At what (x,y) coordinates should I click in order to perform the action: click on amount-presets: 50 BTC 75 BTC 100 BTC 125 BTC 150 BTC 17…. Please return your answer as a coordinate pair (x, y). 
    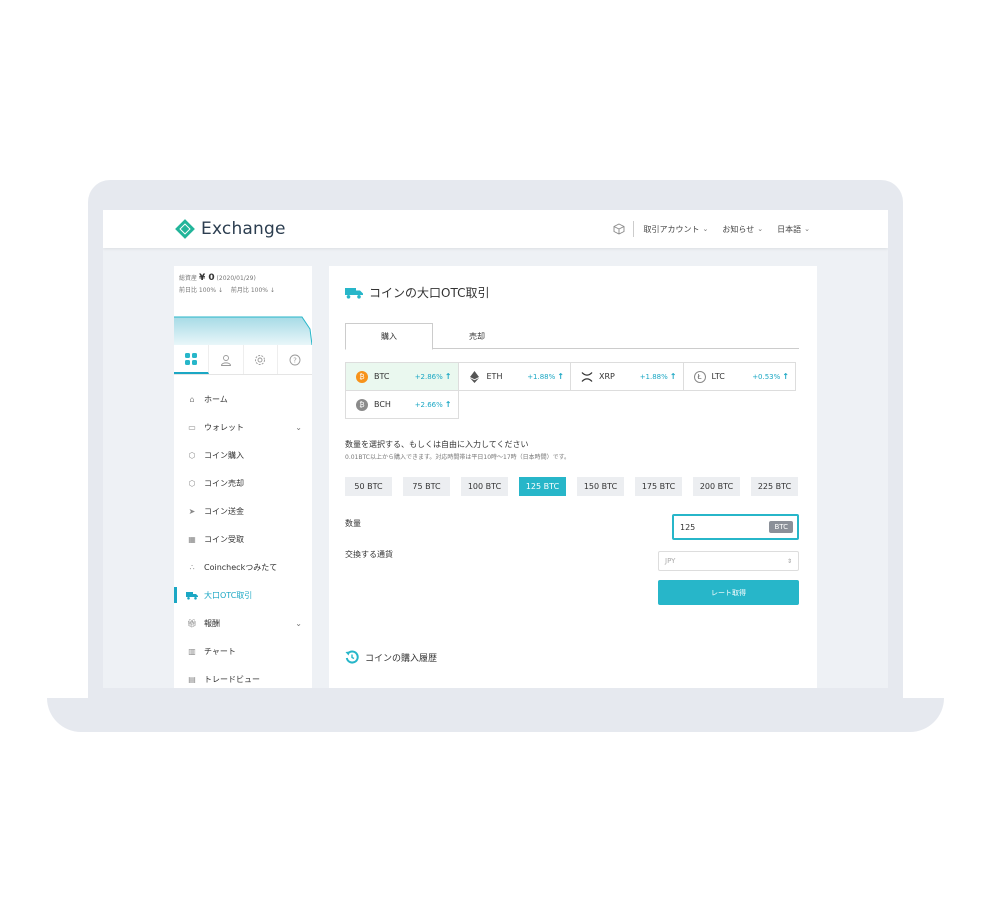
    Looking at the image, I should click on (577, 486).